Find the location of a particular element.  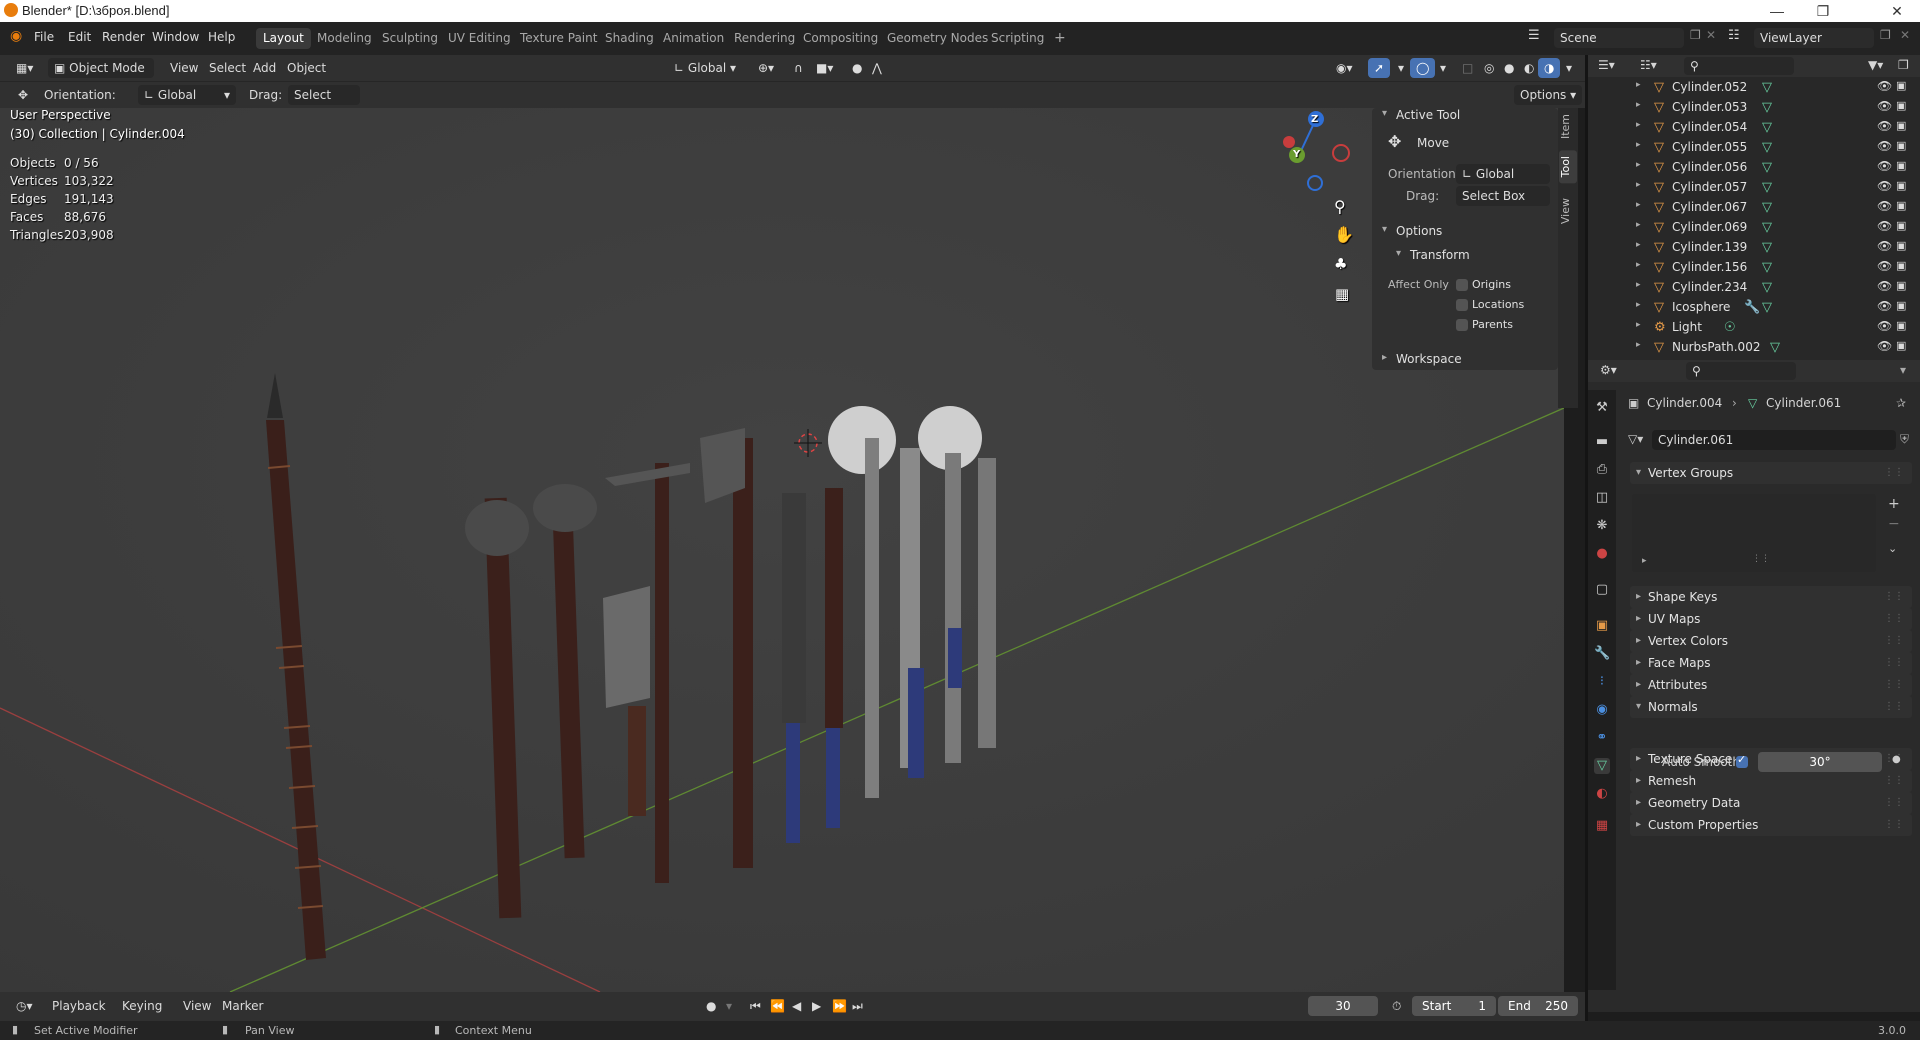

viewport-menu-view: View is located at coordinates (184, 68).